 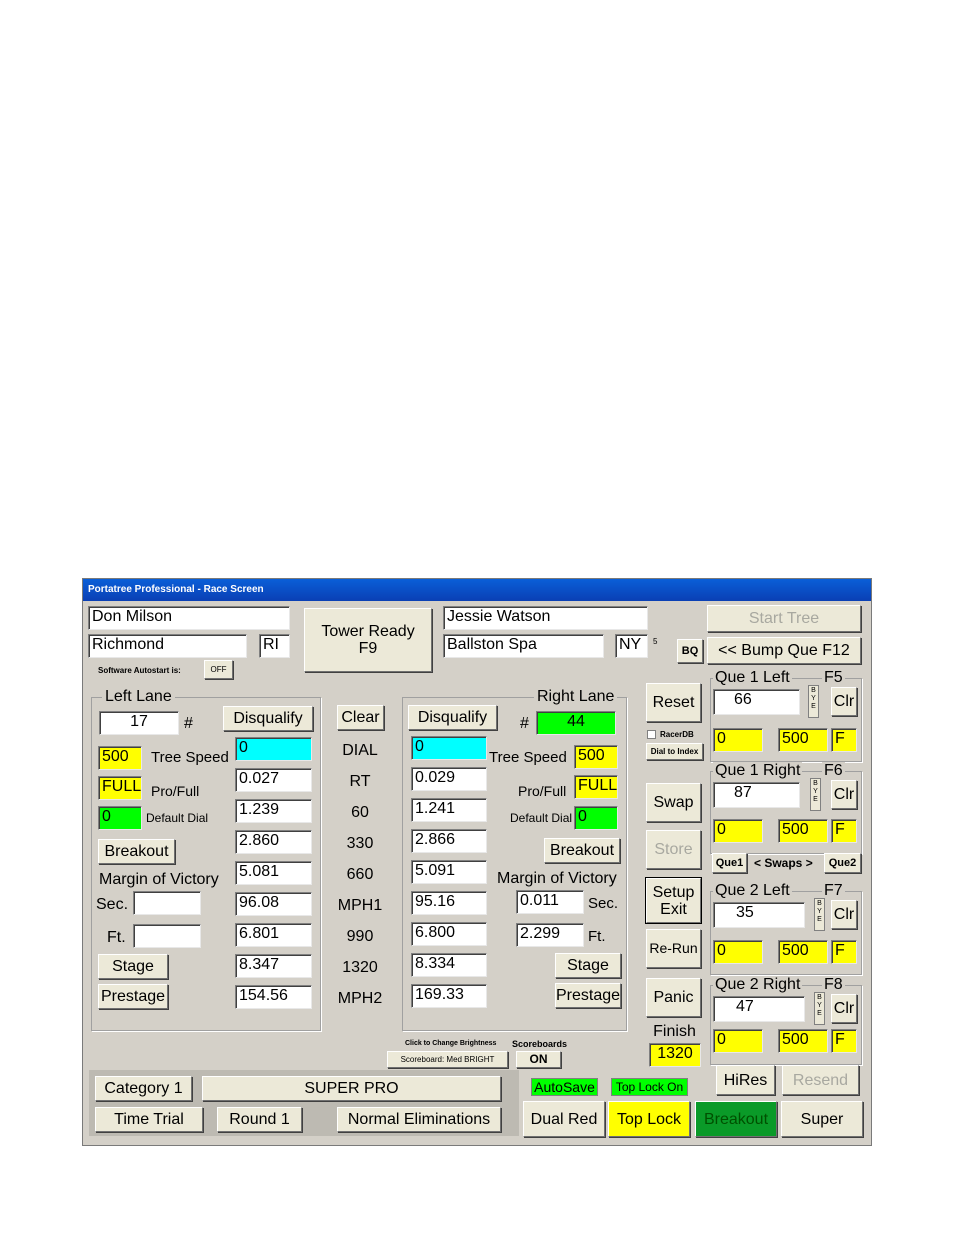 What do you see at coordinates (167, 903) in the screenshot?
I see `left-margin-sec` at bounding box center [167, 903].